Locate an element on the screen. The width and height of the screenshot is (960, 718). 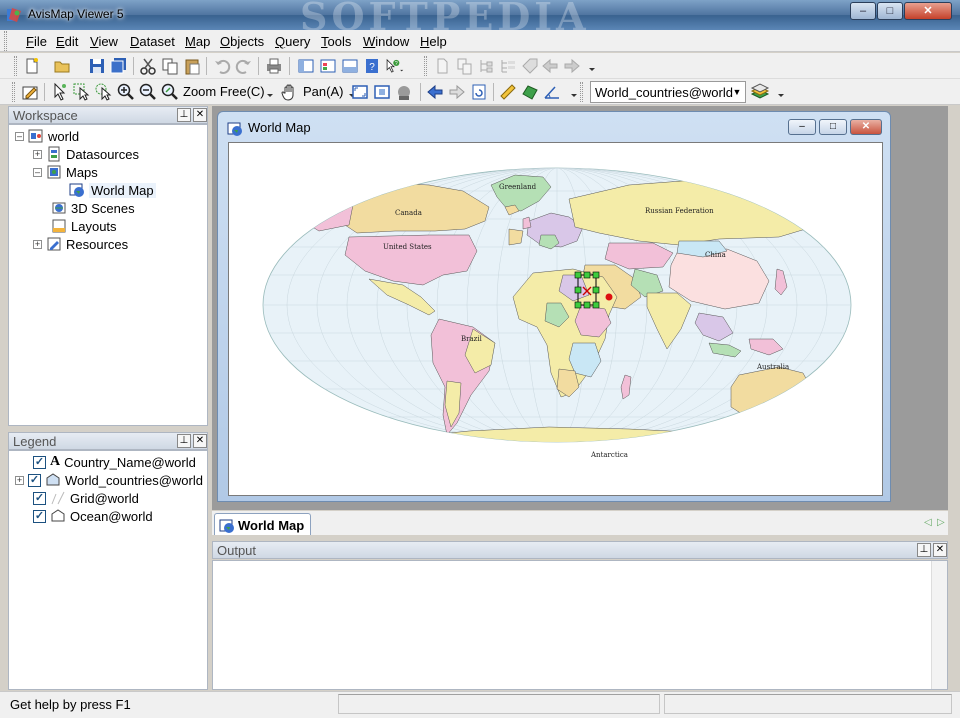
menubar-grip is located at coordinates (5, 41).